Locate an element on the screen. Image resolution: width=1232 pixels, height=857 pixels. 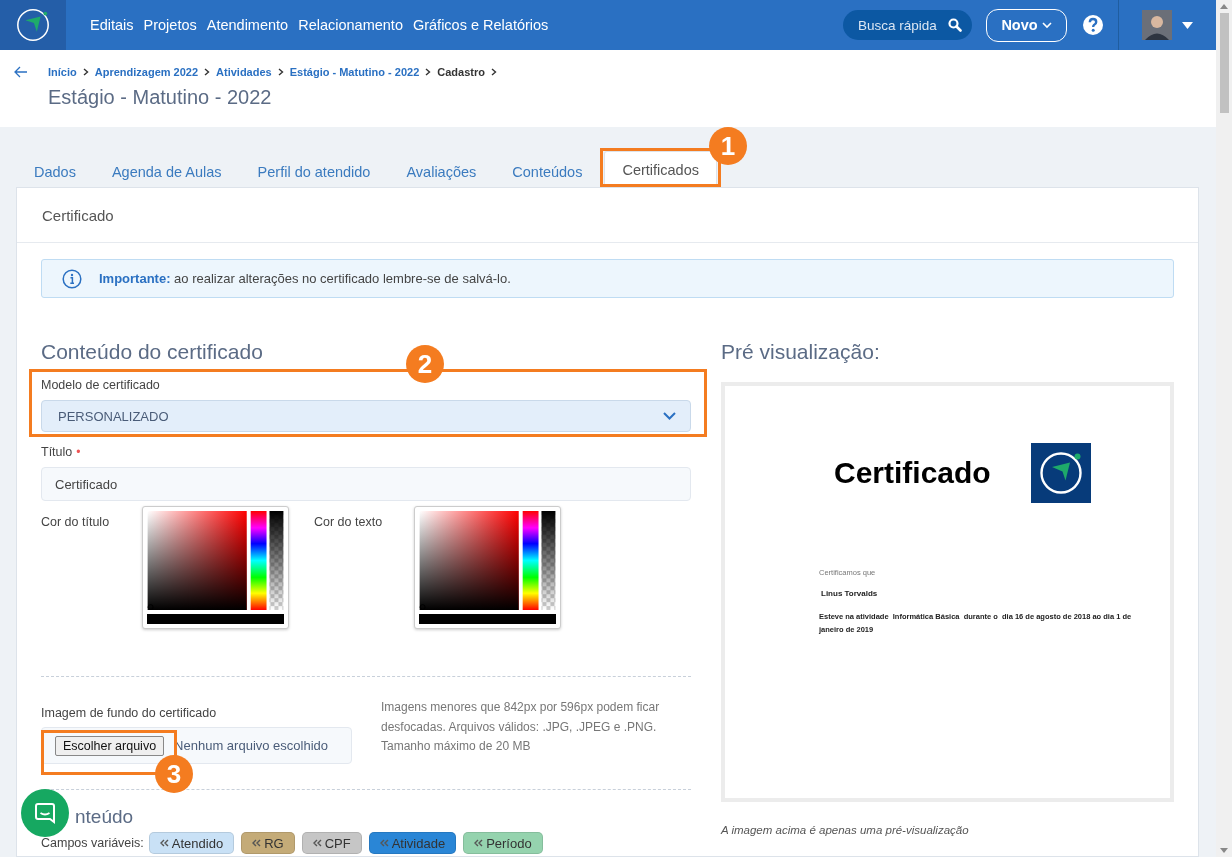
chat-icon is located at coordinates (45, 813).